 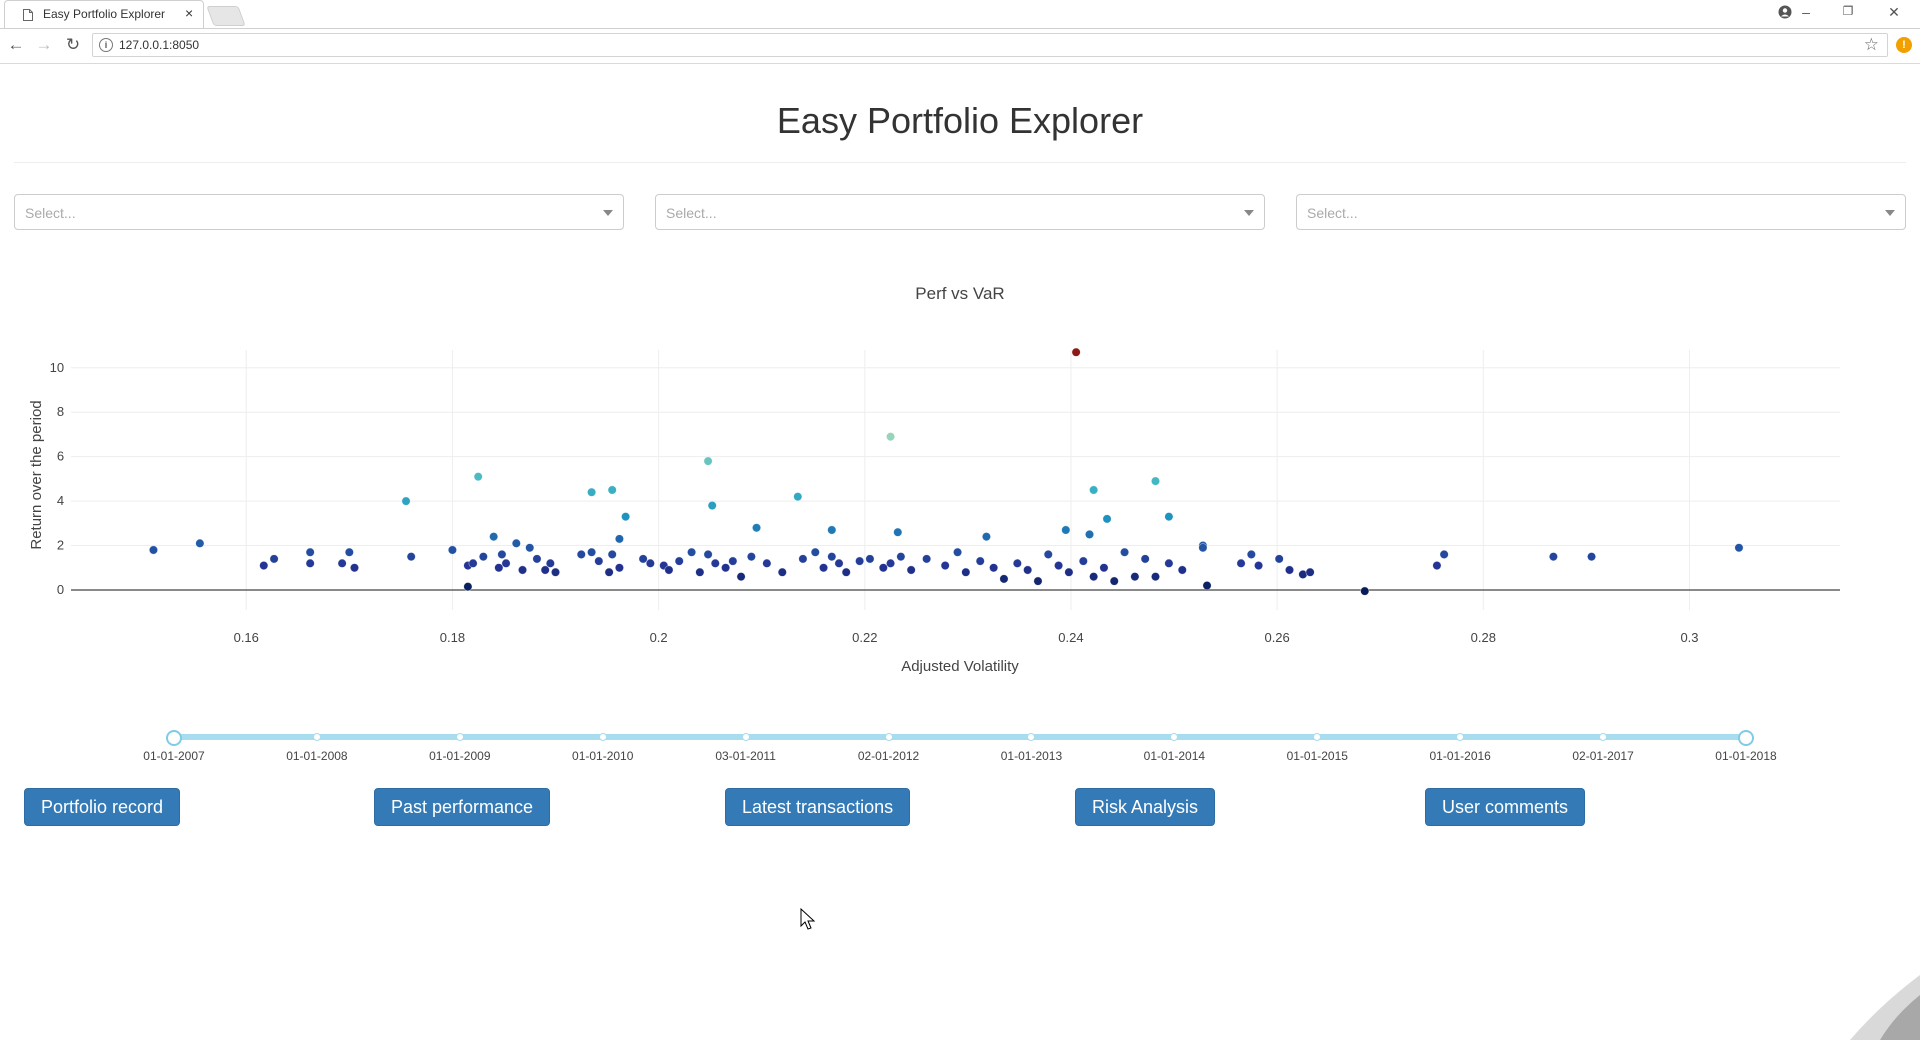 What do you see at coordinates (16, 45) in the screenshot?
I see `back-icon: ←` at bounding box center [16, 45].